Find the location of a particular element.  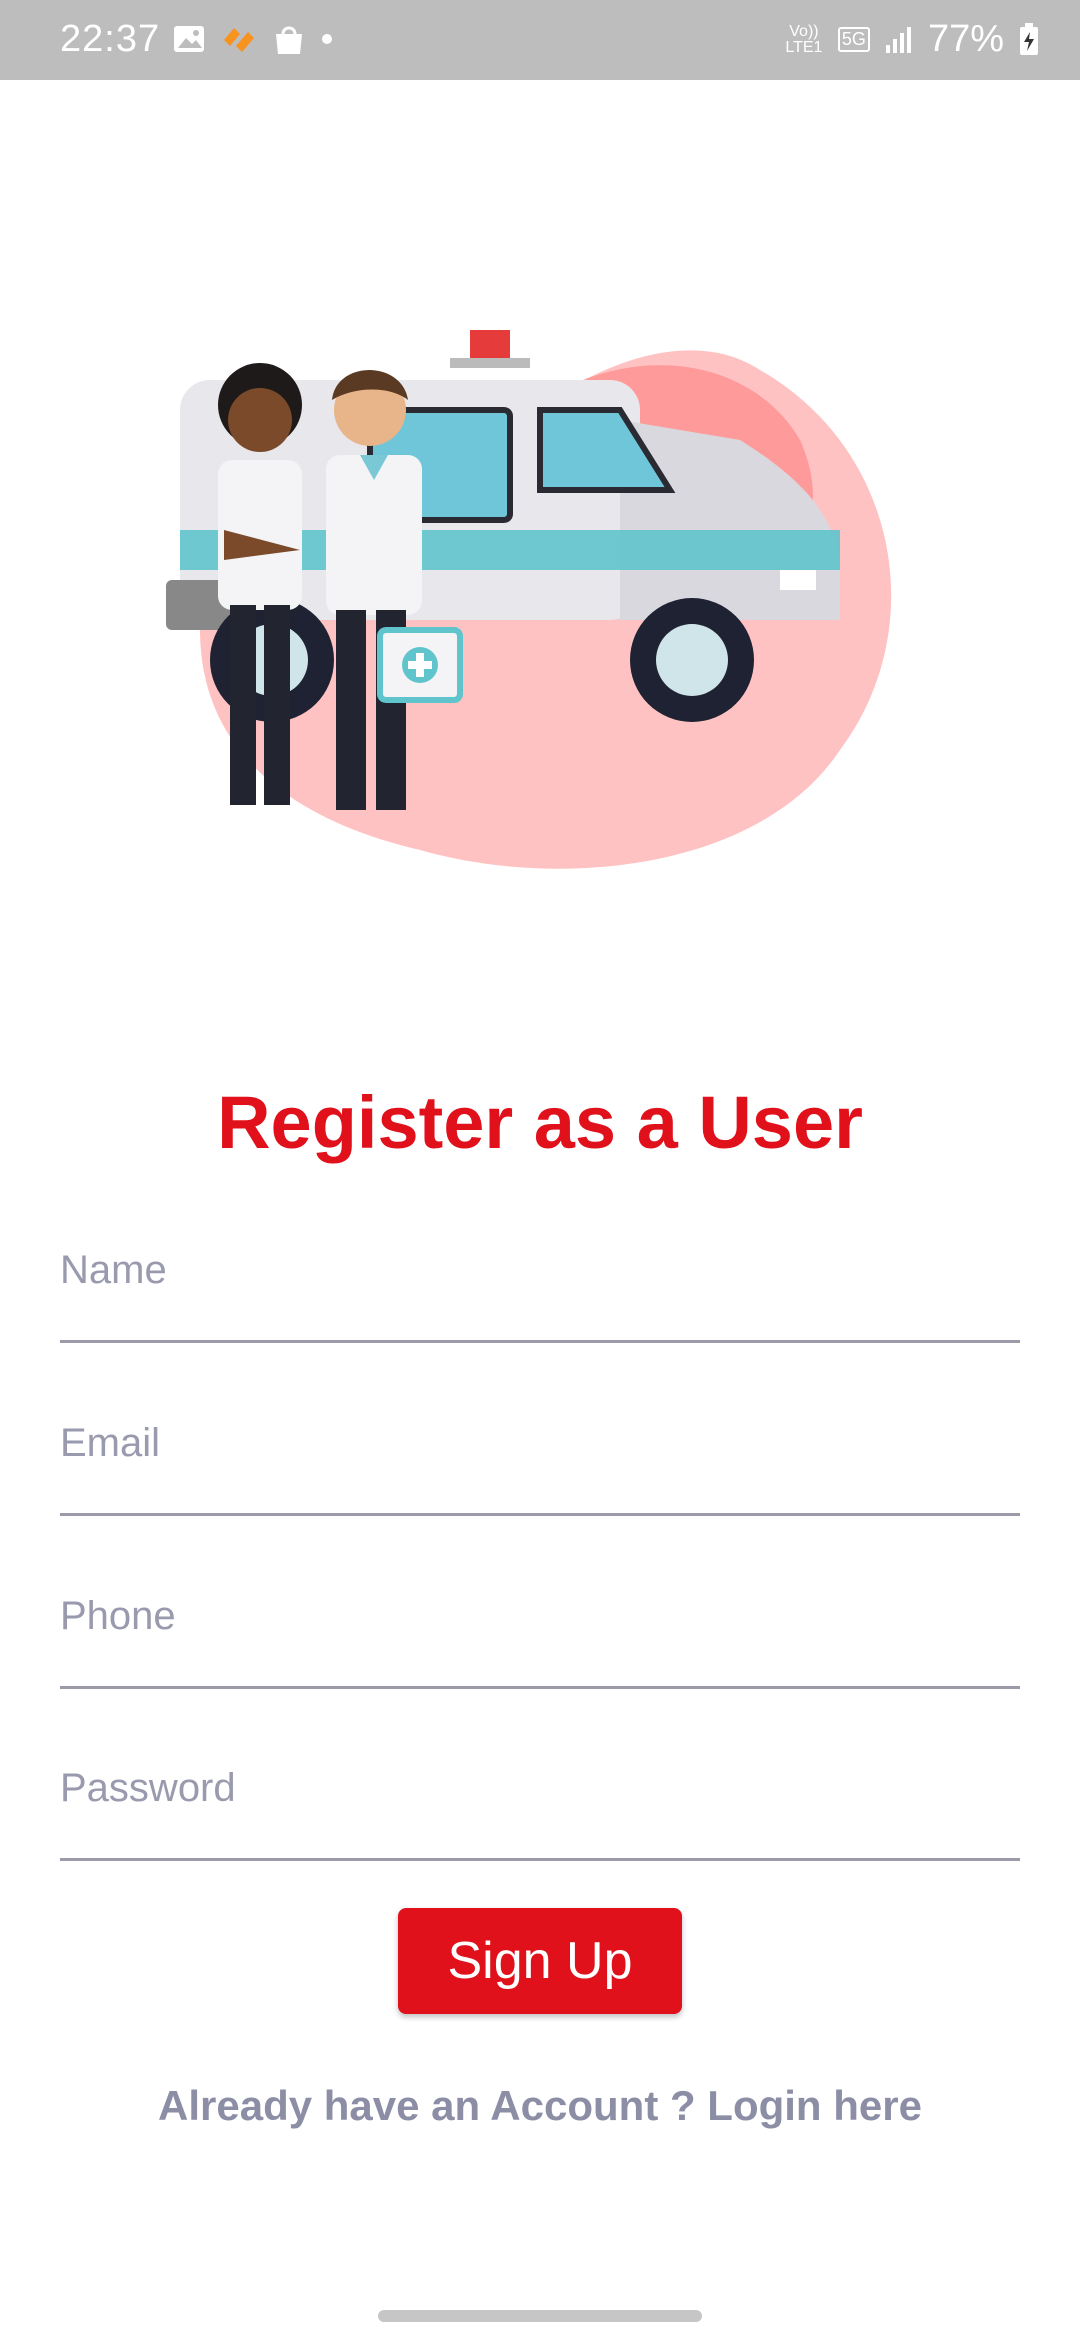

status-bar: 22:37 Vo)) LTE1 5G 77% is located at coordinates (540, 40).